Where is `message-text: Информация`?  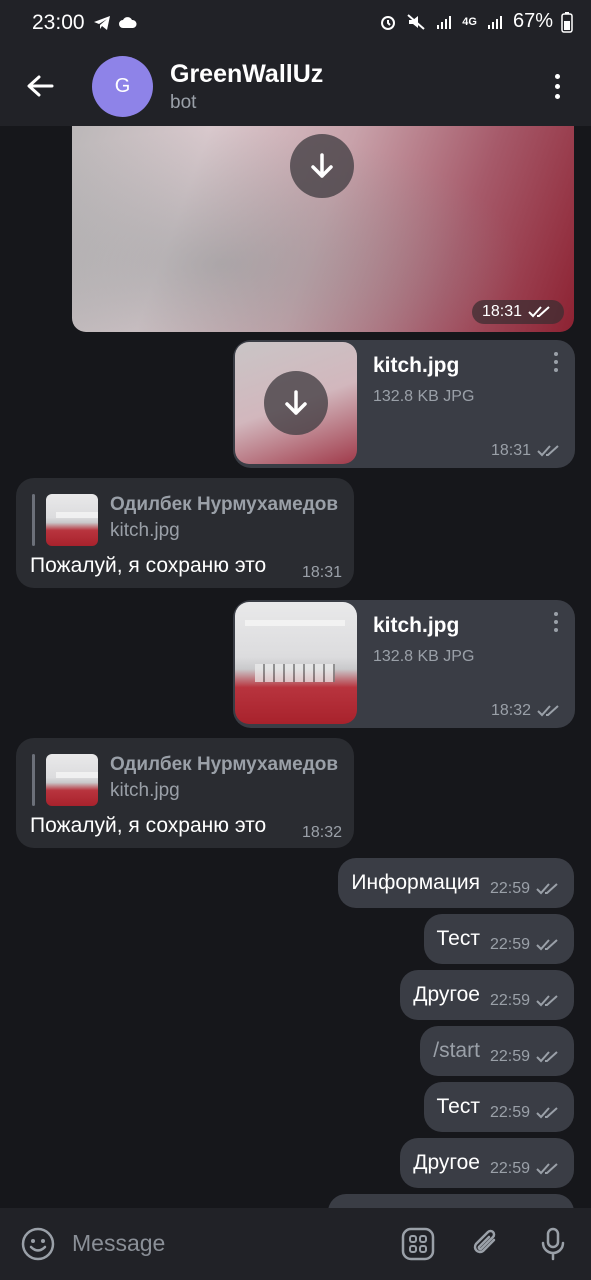
message-text: Информация is located at coordinates (415, 882).